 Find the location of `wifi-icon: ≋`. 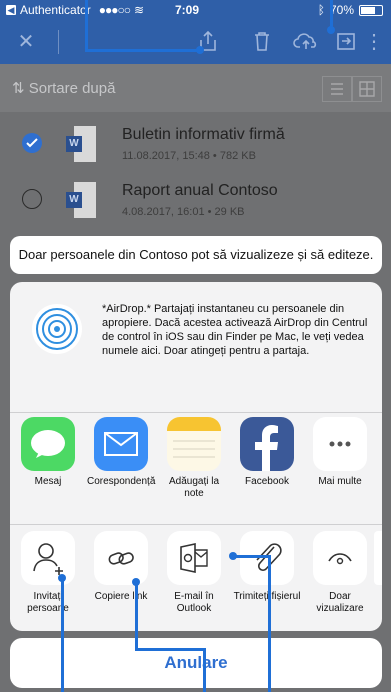

wifi-icon: ≋ is located at coordinates (139, 10).